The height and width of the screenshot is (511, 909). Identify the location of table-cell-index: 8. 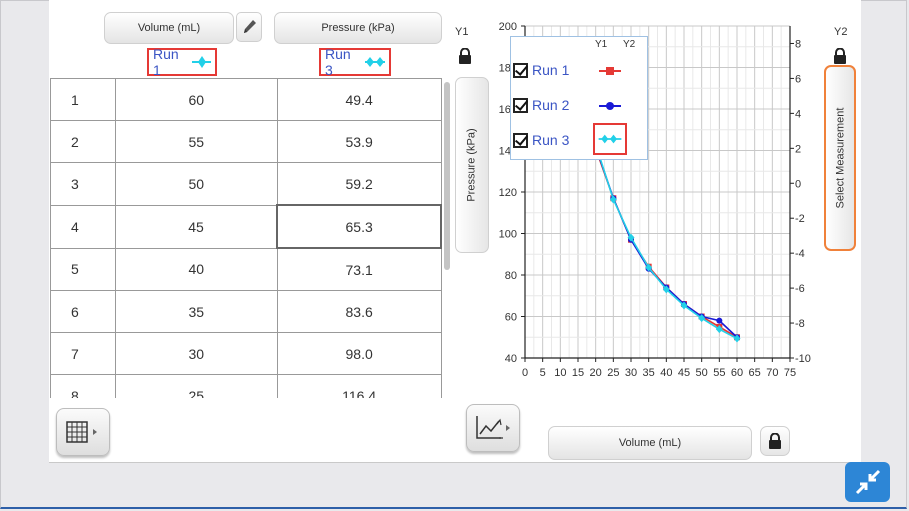
(83, 386).